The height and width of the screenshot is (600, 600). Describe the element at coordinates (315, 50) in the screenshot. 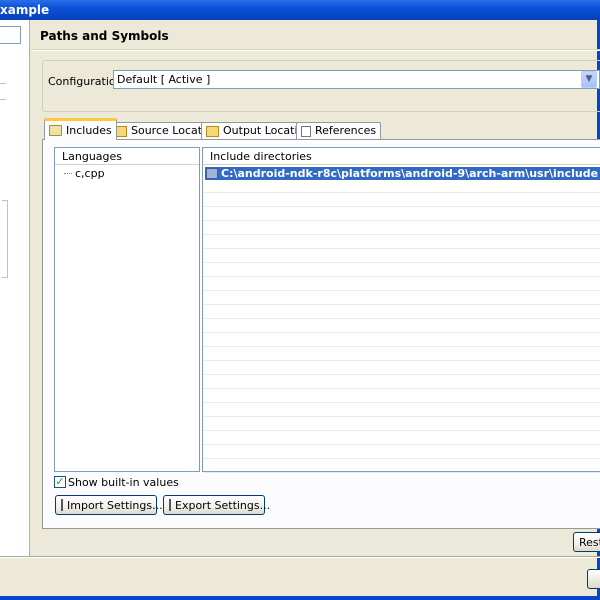

I see `header-divider-highlight` at that location.